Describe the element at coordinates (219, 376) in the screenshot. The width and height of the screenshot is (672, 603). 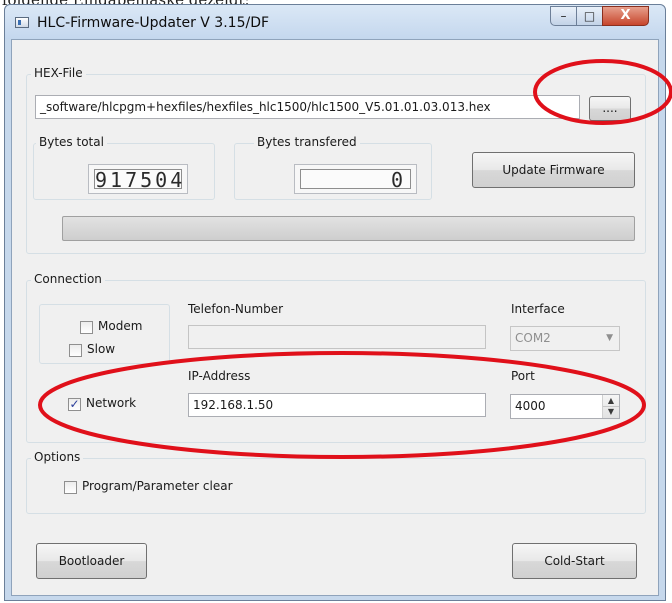
I see `ip-address-label: IP-Address` at that location.